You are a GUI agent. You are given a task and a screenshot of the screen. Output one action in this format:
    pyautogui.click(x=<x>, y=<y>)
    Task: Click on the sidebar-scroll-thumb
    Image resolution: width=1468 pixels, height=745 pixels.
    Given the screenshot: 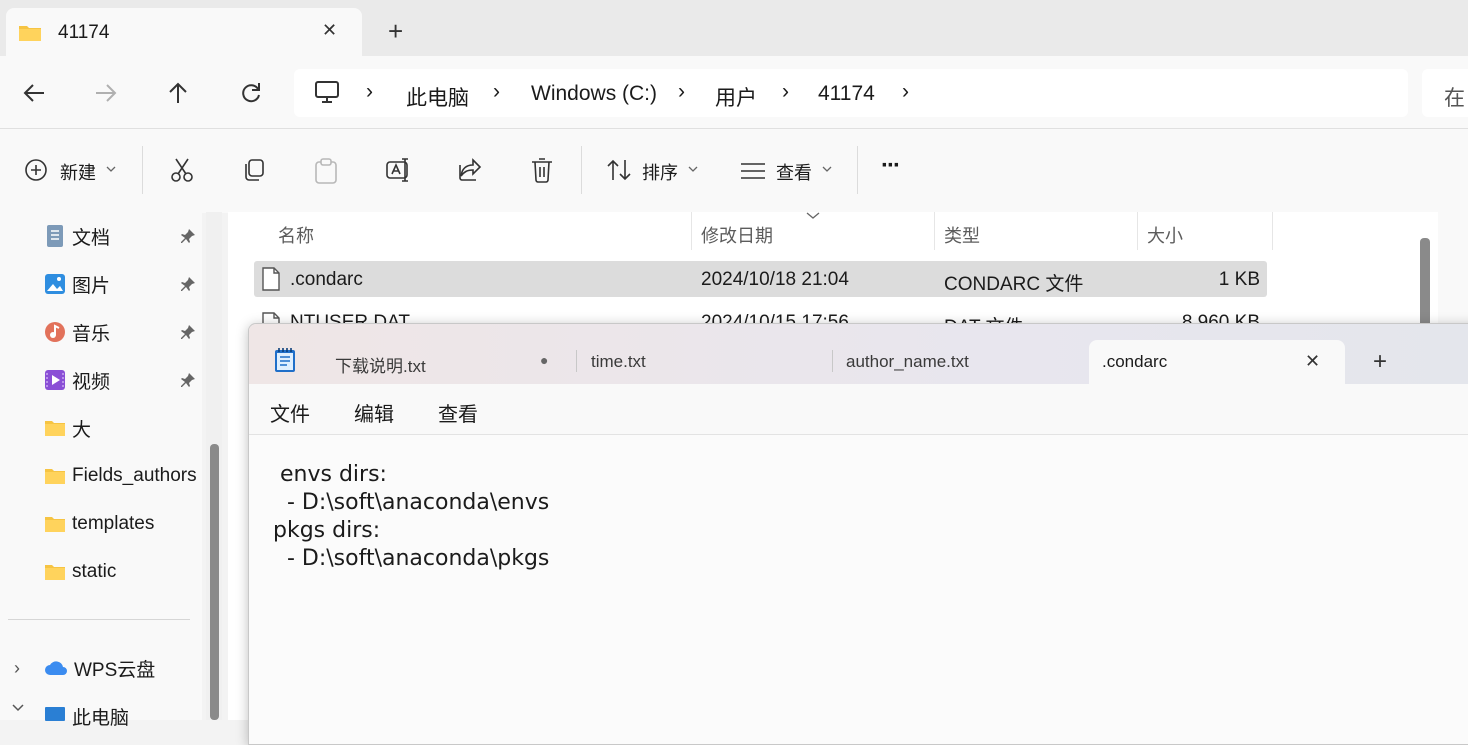 What is the action you would take?
    pyautogui.click(x=214, y=582)
    